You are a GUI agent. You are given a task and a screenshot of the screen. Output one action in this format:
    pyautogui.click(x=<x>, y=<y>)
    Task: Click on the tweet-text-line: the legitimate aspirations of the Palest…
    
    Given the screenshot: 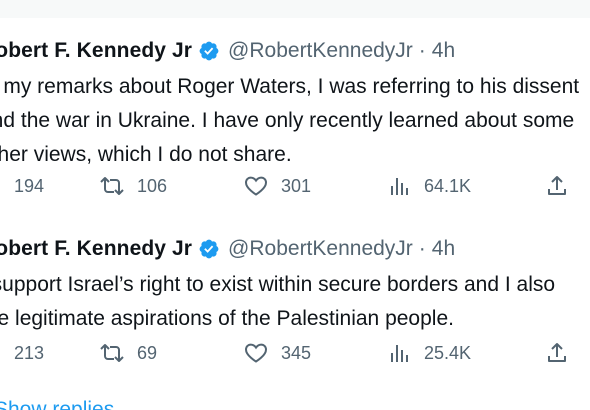 What is the action you would take?
    pyautogui.click(x=227, y=318)
    